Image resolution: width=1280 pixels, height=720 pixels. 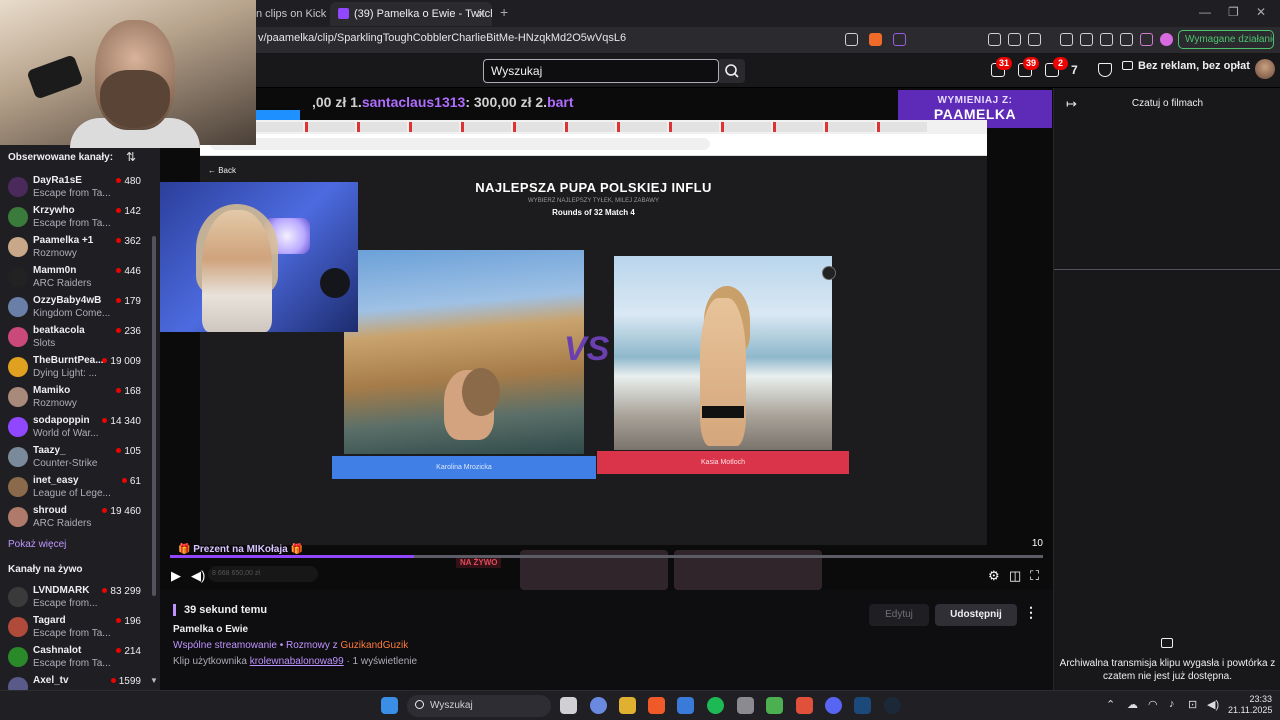 What do you see at coordinates (76, 428) in the screenshot?
I see `sidebar-channel-item: sodapoppin World of War... 14 340` at bounding box center [76, 428].